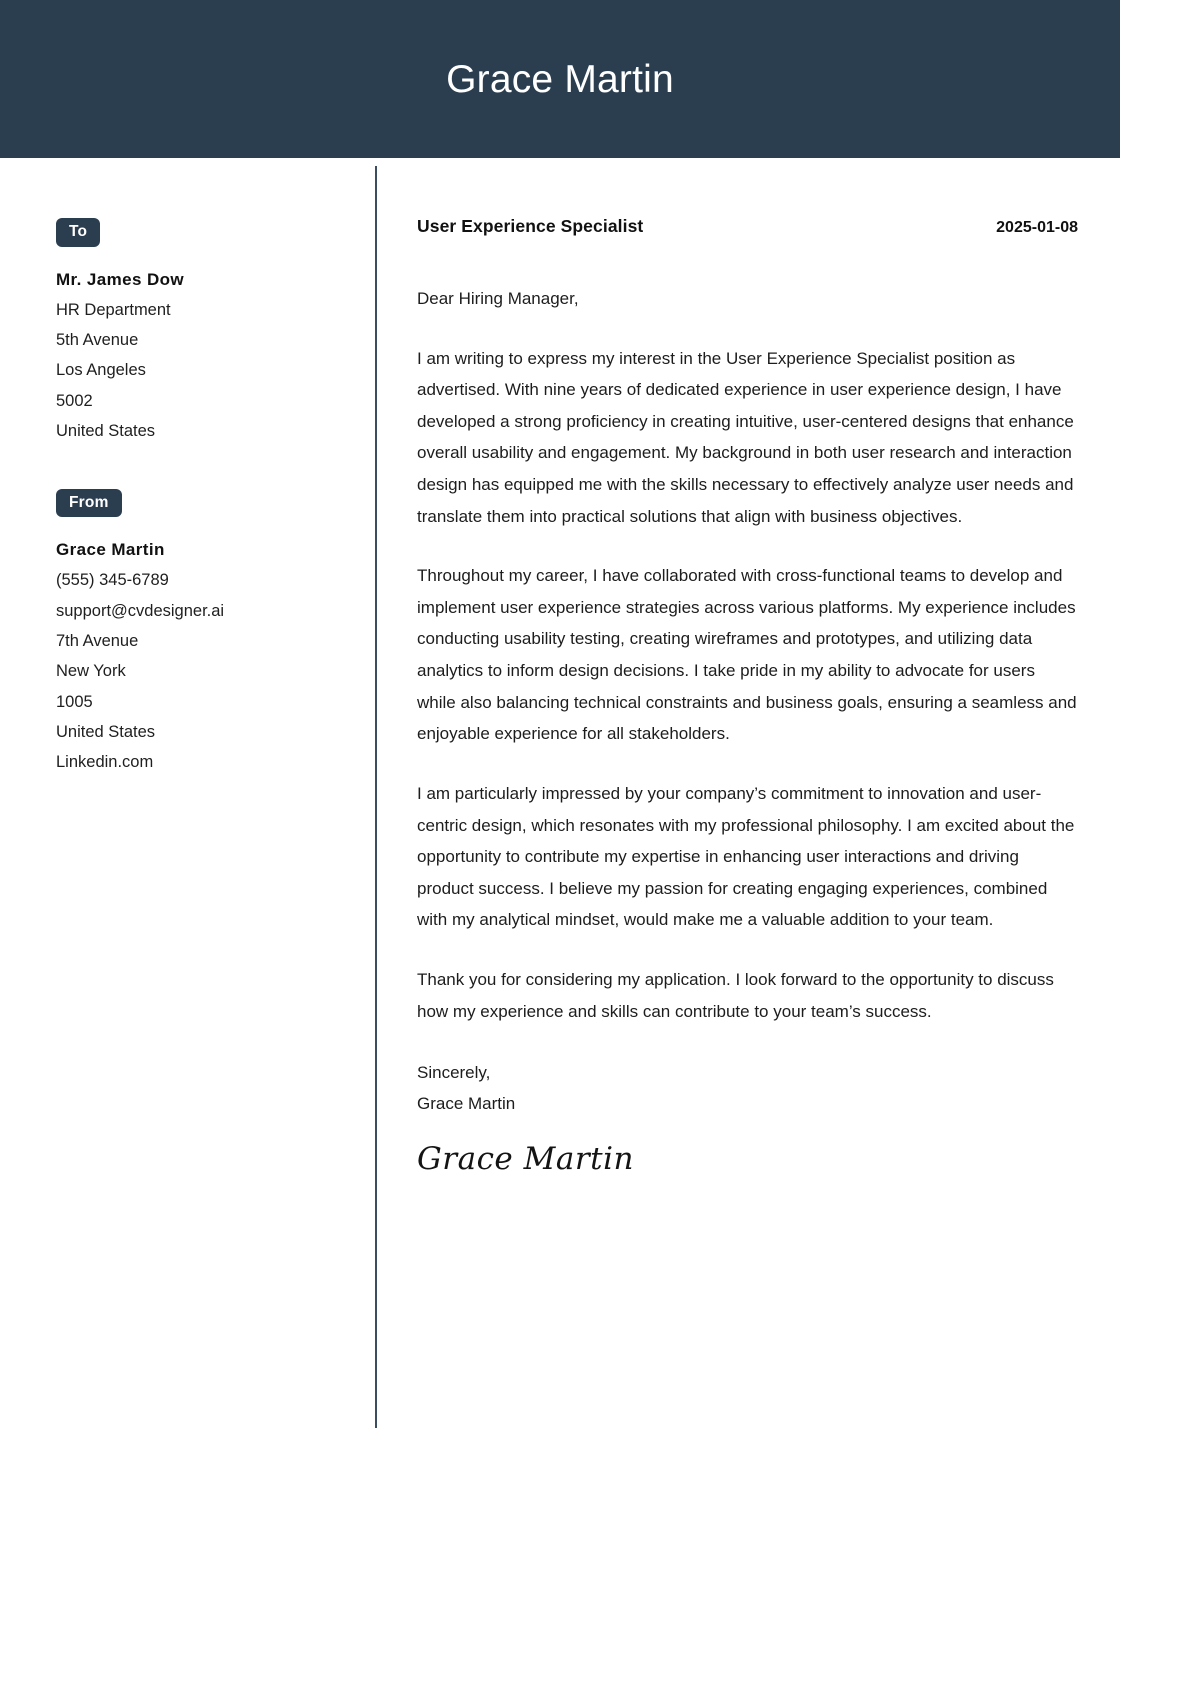 This screenshot has width=1200, height=1684. Describe the element at coordinates (200, 611) in the screenshot. I see `sender-email: support@cvdesigner.ai` at that location.